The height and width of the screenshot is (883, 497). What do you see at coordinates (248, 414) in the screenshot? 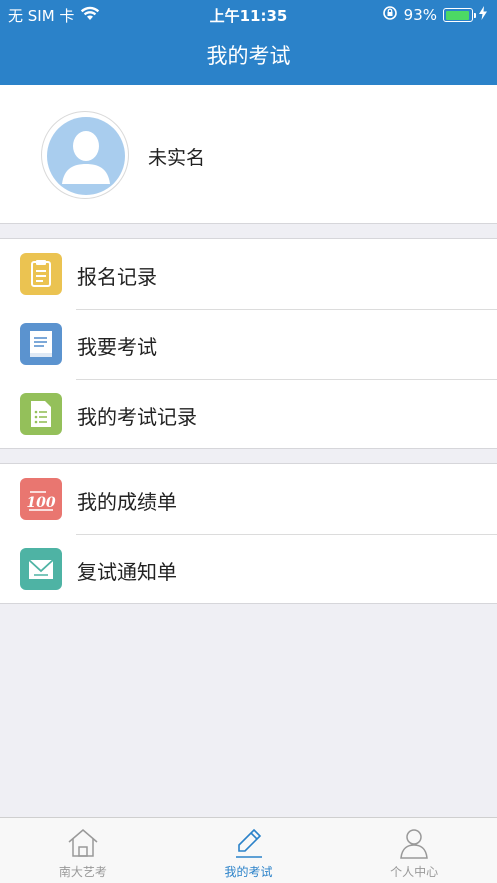
I see `menu-item-my-exam-records: 我的考试记录` at bounding box center [248, 414].